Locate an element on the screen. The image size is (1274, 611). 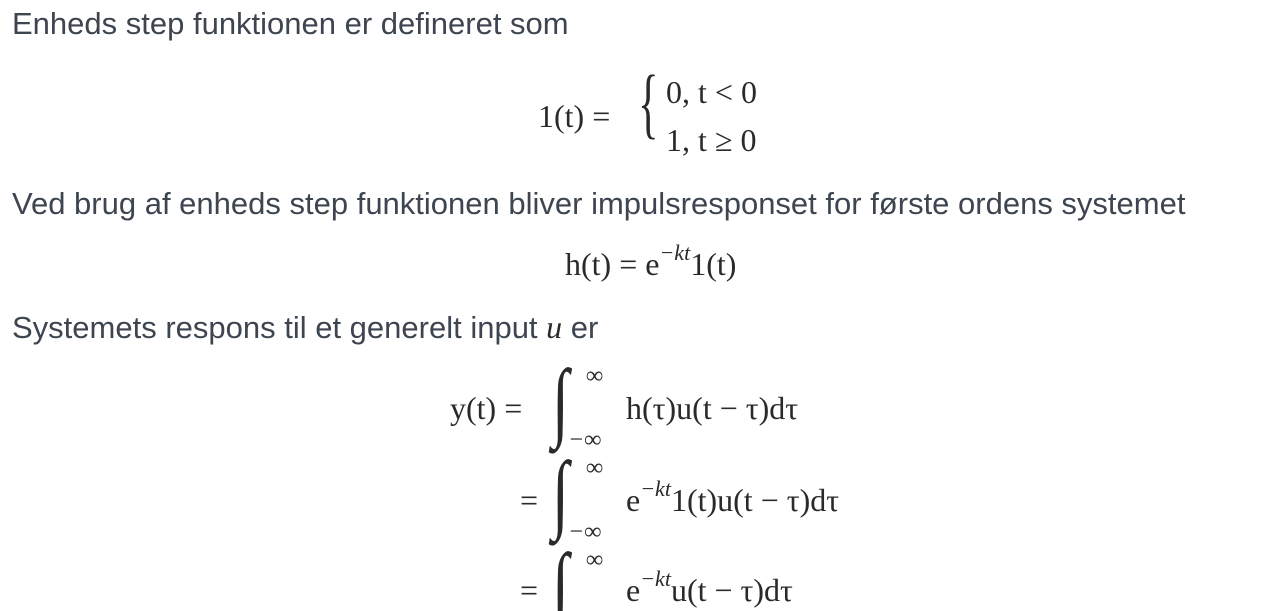
equals-row-2: = is located at coordinates (529, 500).